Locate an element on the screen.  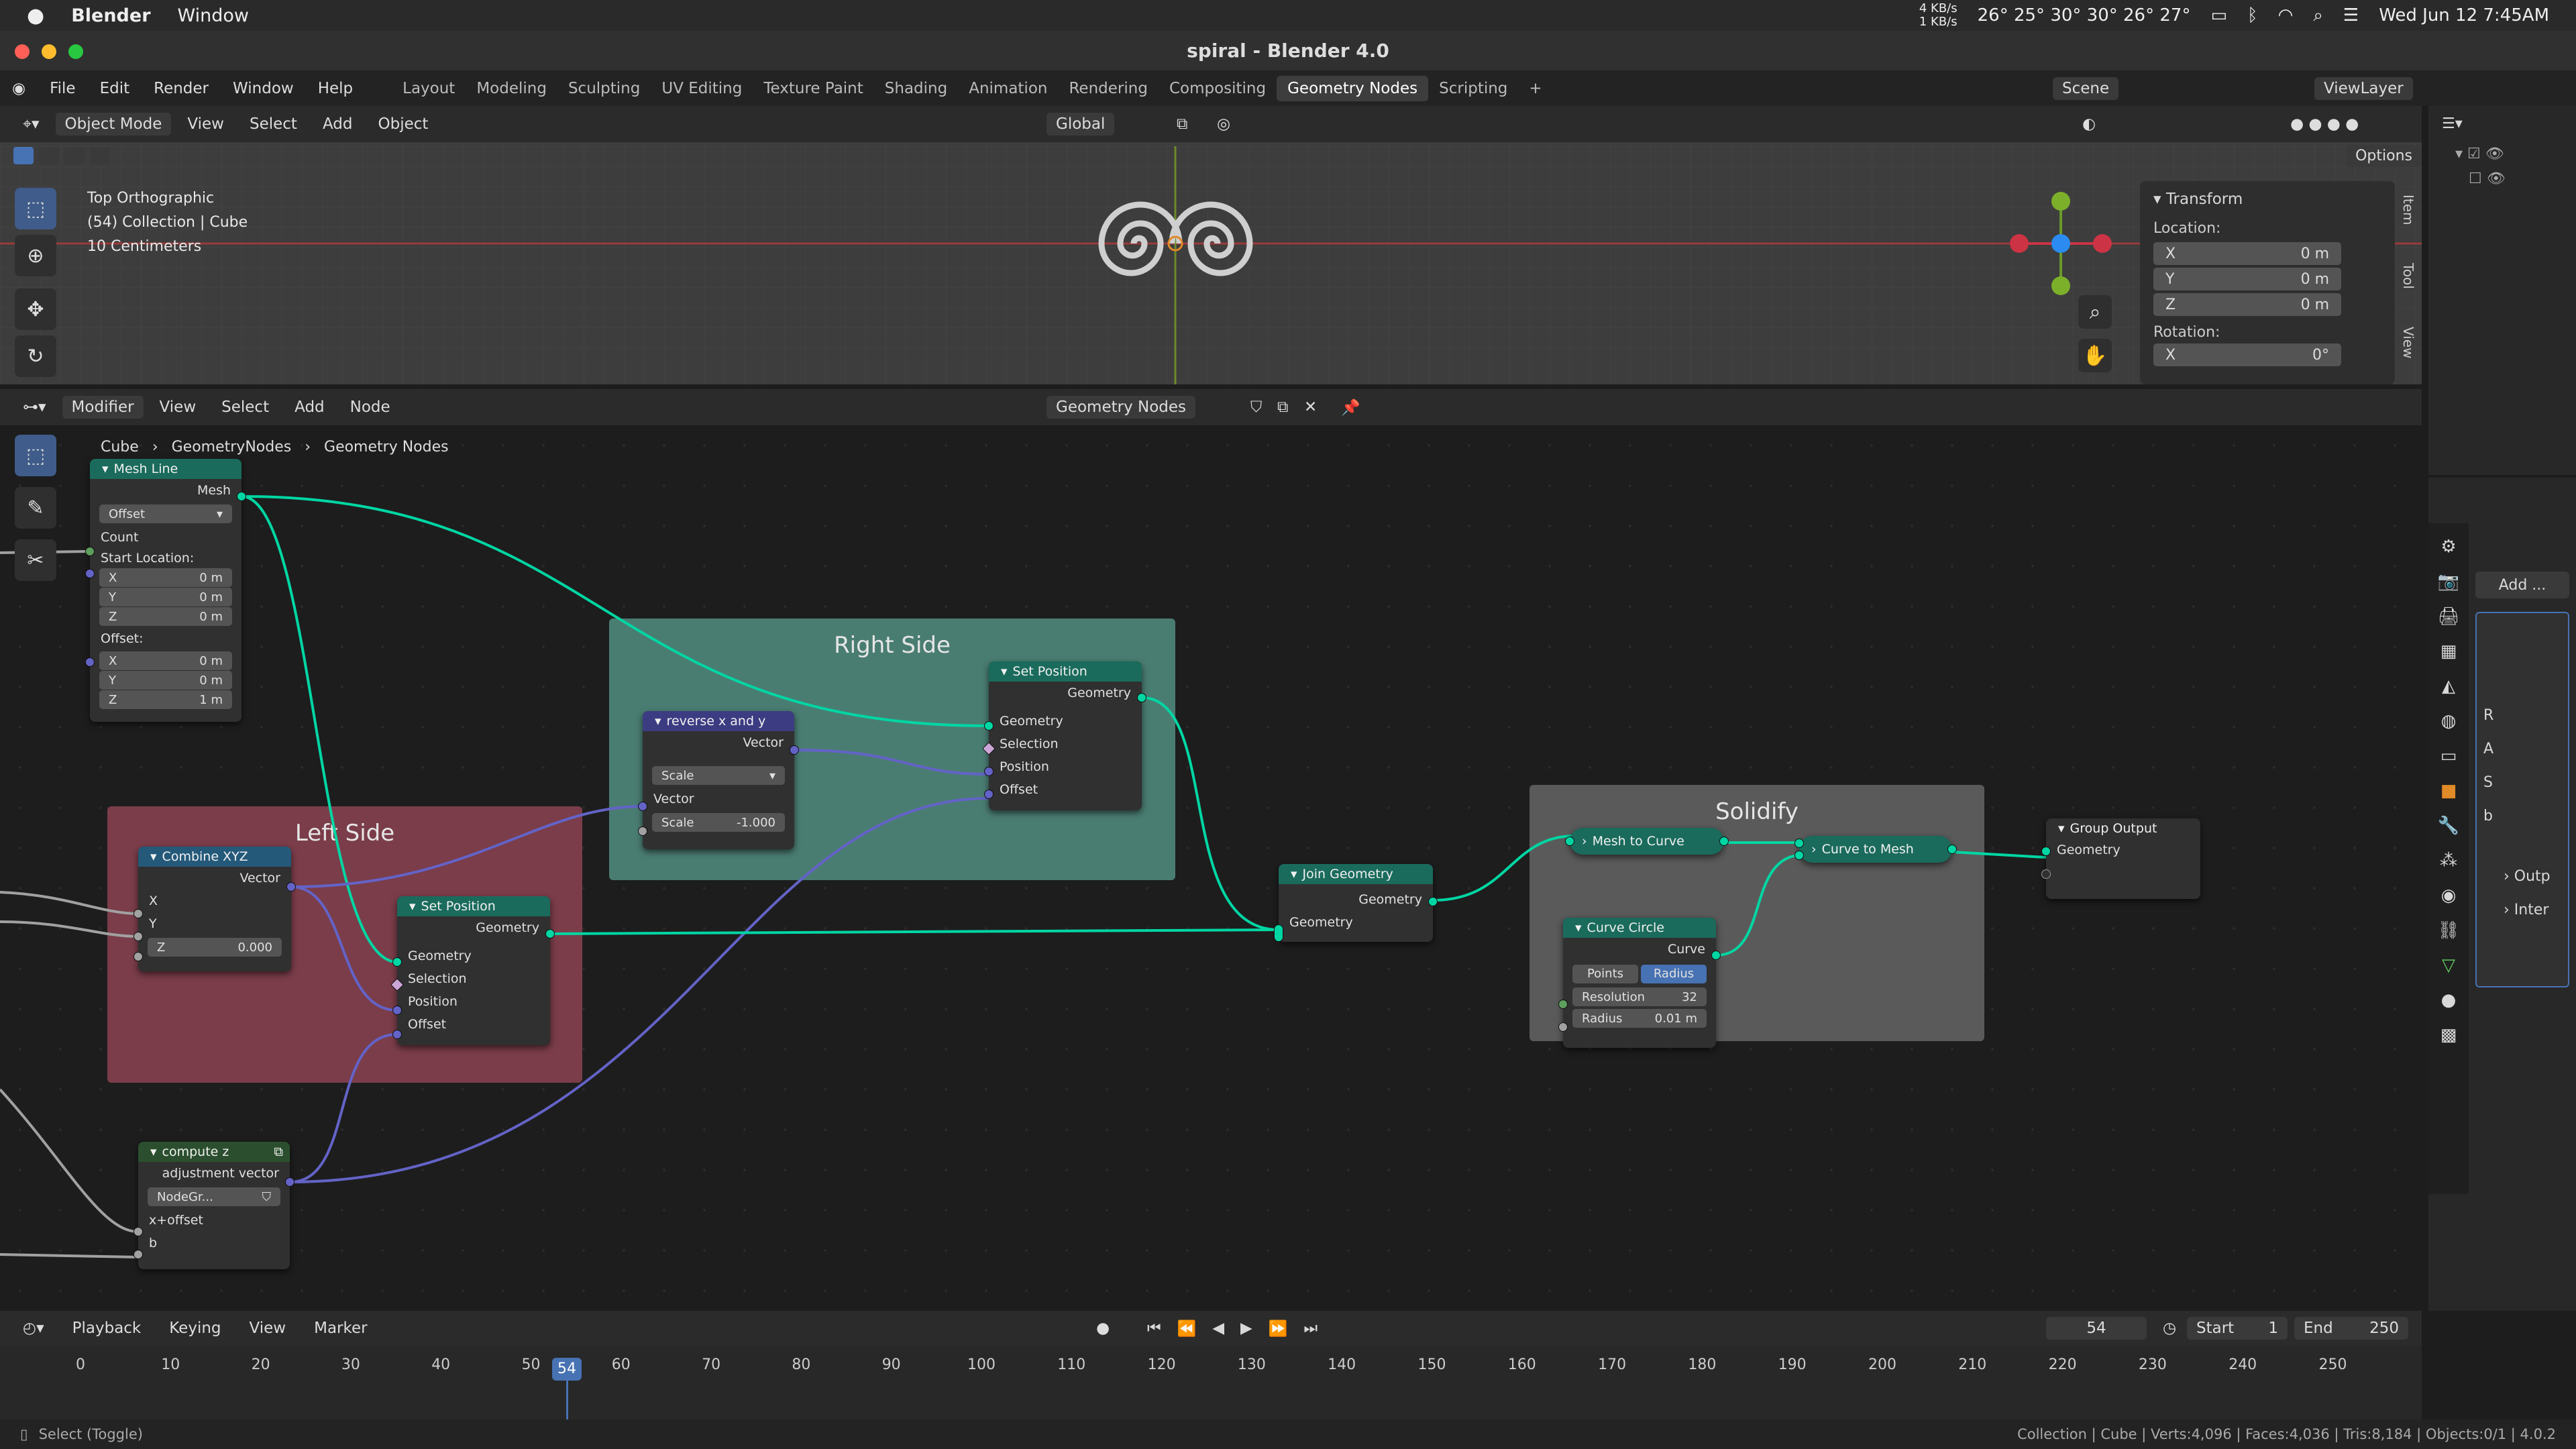
viewport-menu-select: Select is located at coordinates (273, 124).